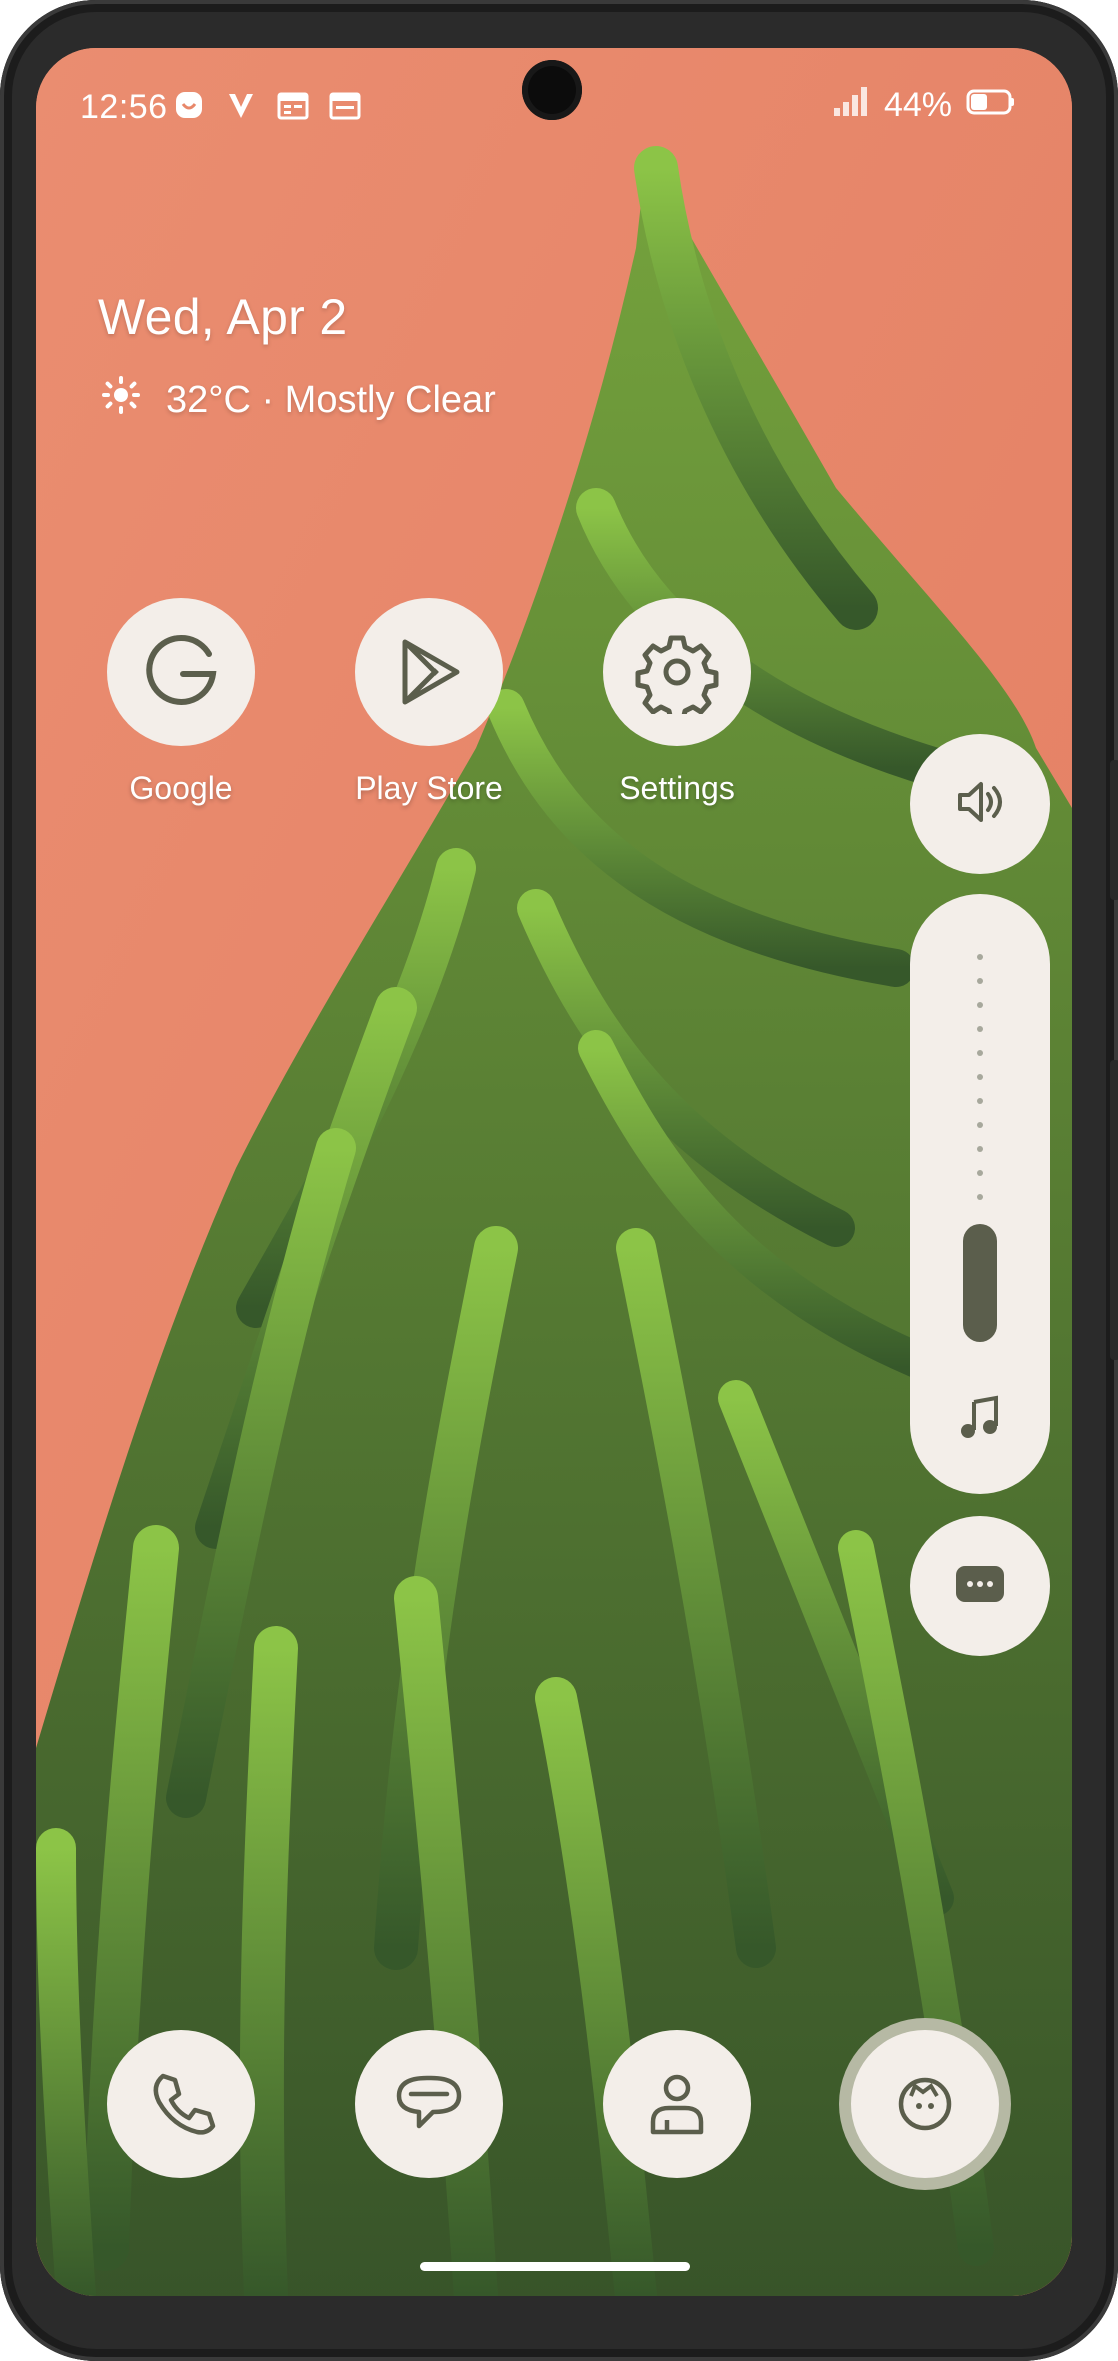  What do you see at coordinates (1114, 1210) in the screenshot?
I see `volume-rocker` at bounding box center [1114, 1210].